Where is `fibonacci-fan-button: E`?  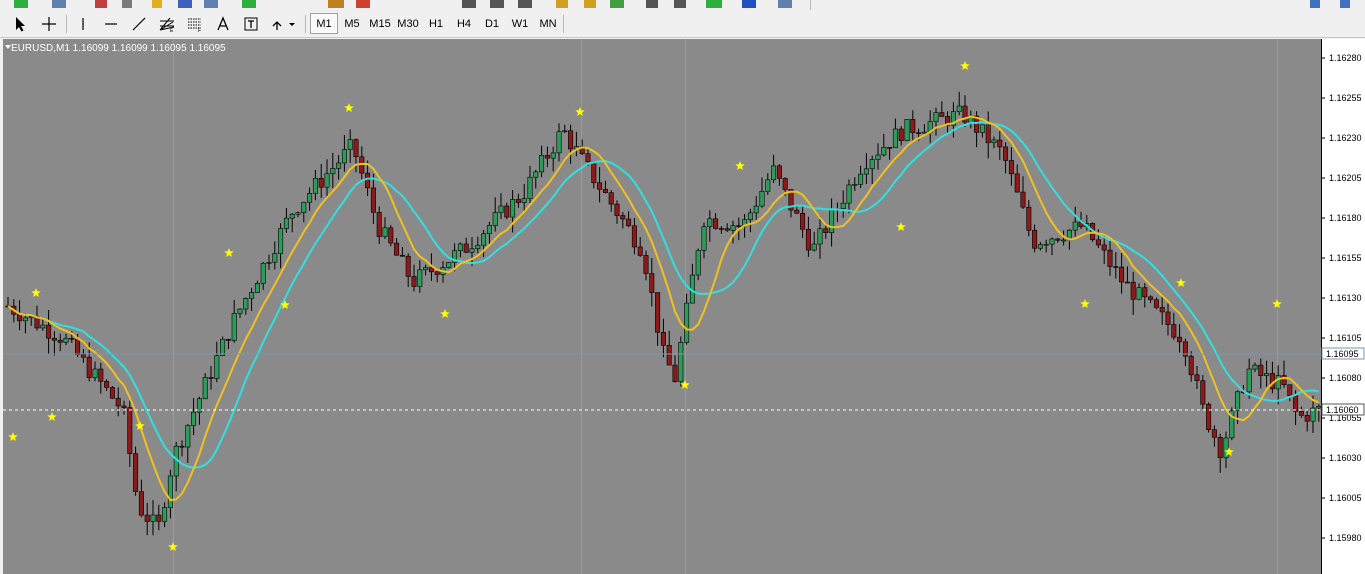 fibonacci-fan-button: E is located at coordinates (167, 23).